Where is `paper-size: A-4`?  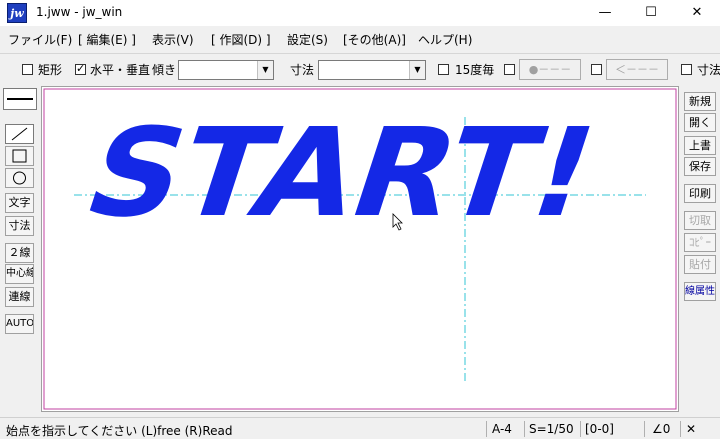
paper-size: A-4 is located at coordinates (502, 429).